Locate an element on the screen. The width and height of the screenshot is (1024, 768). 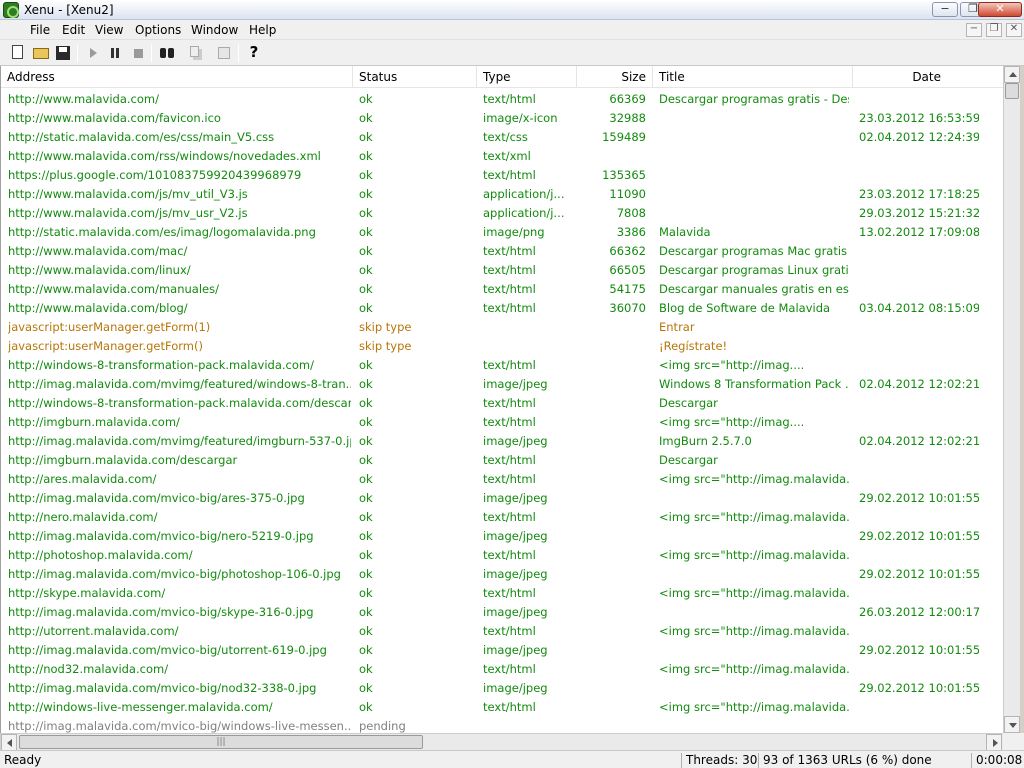
cell-address: http://nod32.malavida.com/ is located at coordinates (88, 669).